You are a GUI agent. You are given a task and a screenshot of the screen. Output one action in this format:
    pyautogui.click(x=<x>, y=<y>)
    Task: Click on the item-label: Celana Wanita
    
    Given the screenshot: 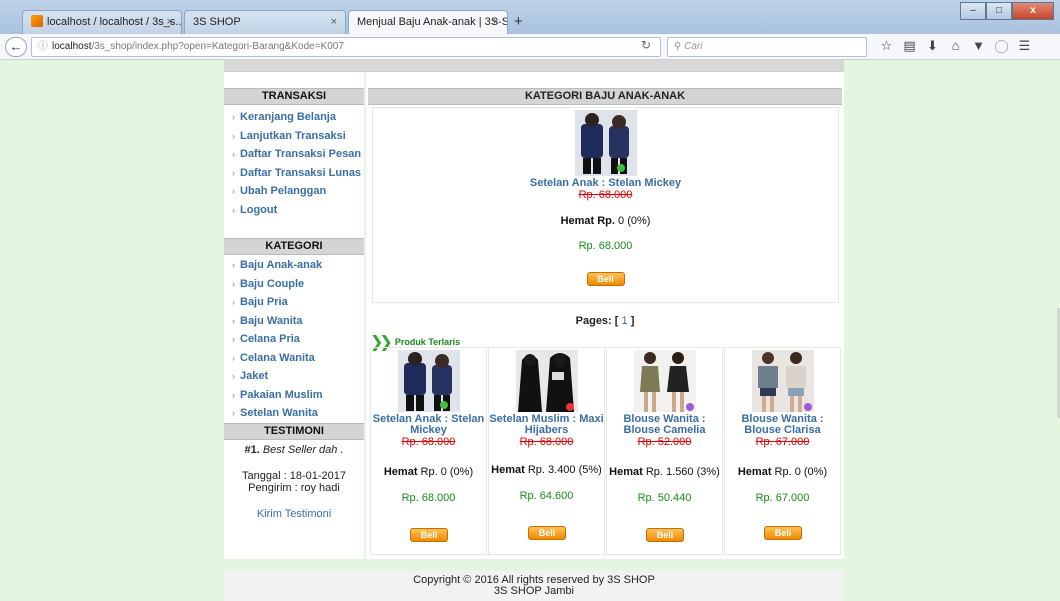 What is the action you would take?
    pyautogui.click(x=277, y=357)
    